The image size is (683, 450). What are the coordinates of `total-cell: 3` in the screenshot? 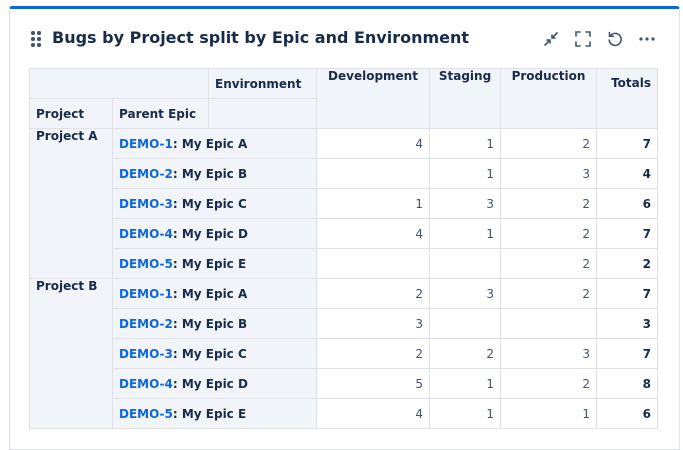 It's located at (627, 323).